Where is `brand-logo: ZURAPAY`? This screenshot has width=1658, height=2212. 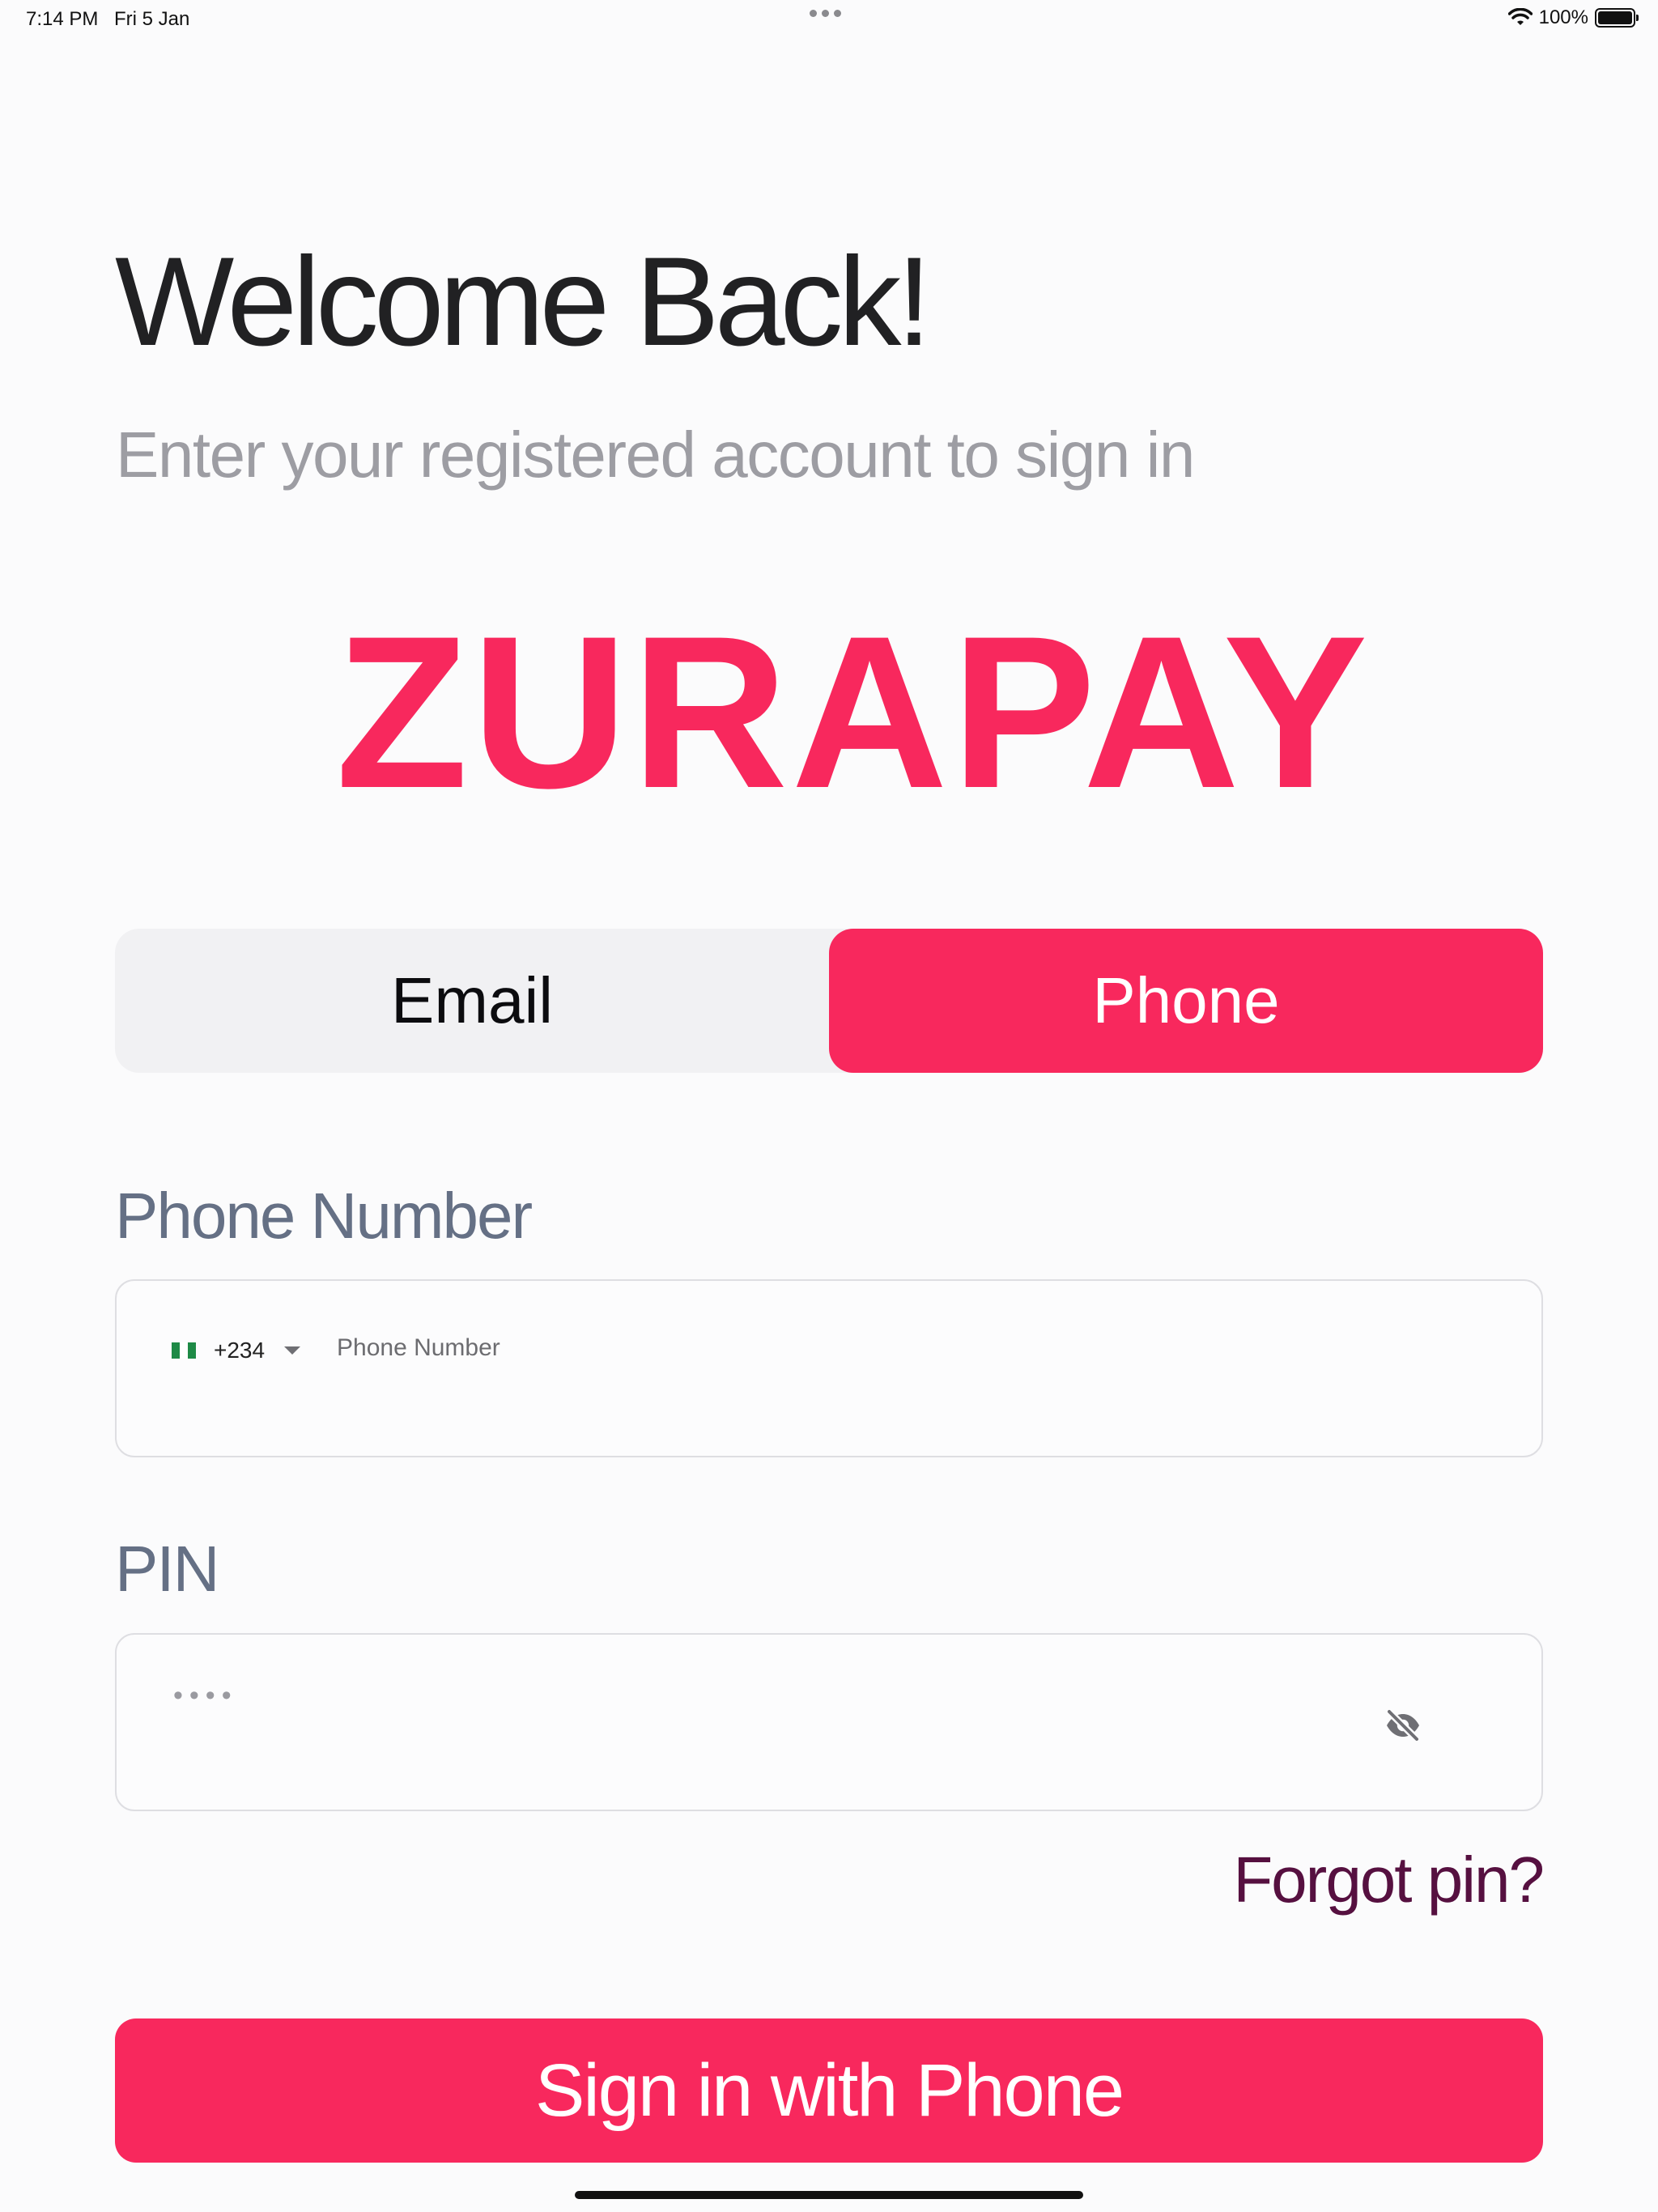 brand-logo: ZURAPAY is located at coordinates (853, 711).